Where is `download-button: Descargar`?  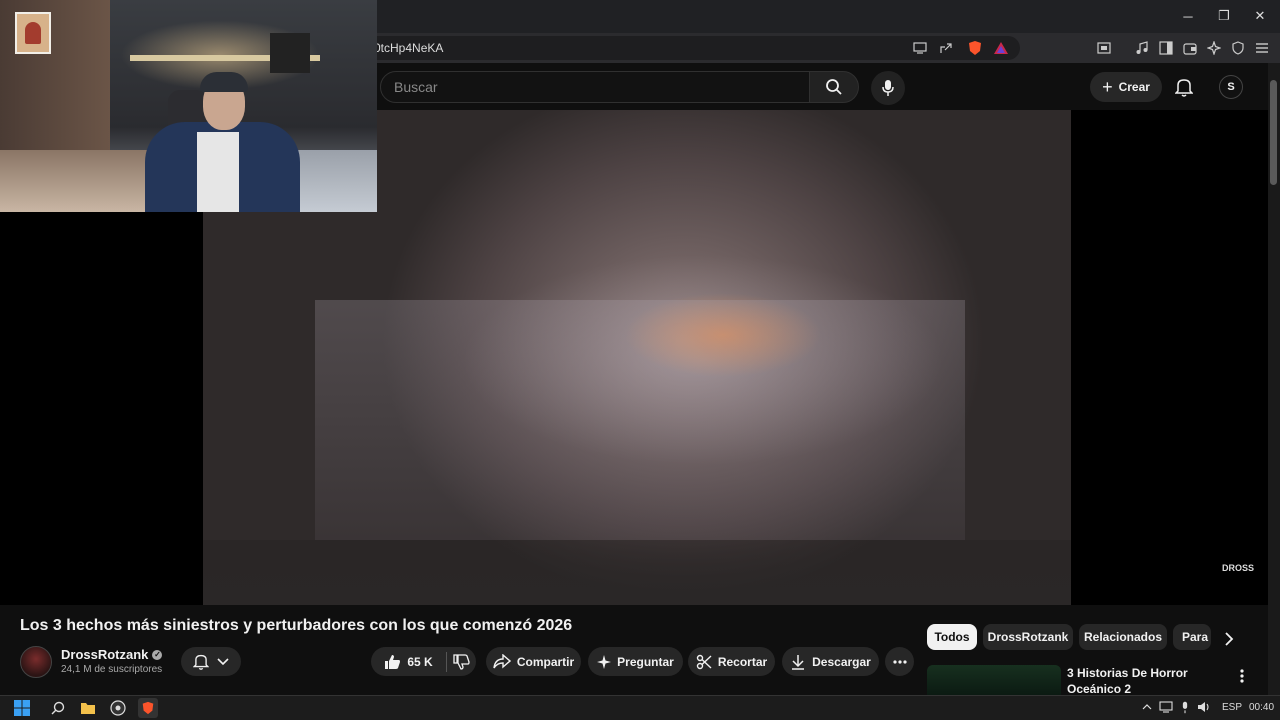
download-button: Descargar is located at coordinates (830, 661).